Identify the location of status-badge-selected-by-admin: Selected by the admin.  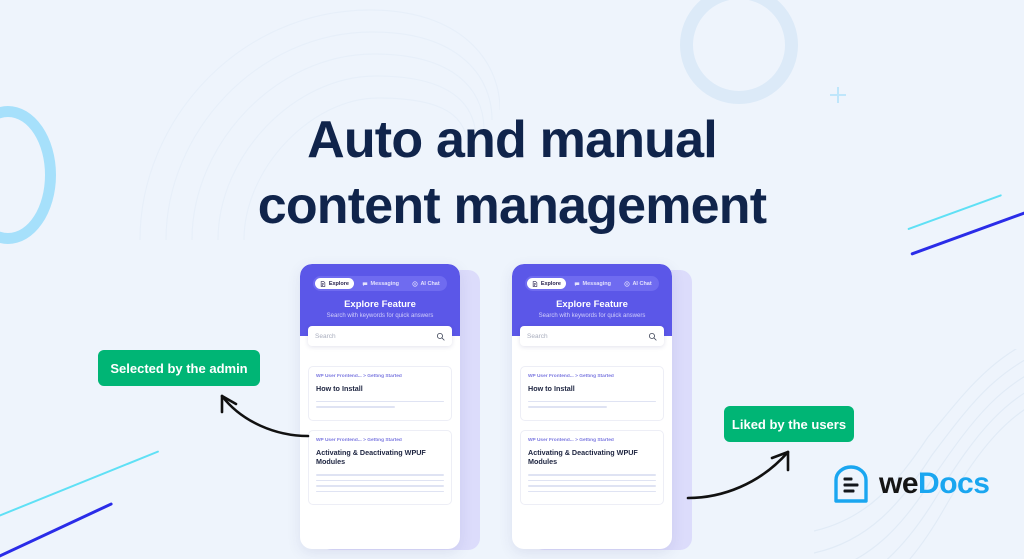
(179, 368).